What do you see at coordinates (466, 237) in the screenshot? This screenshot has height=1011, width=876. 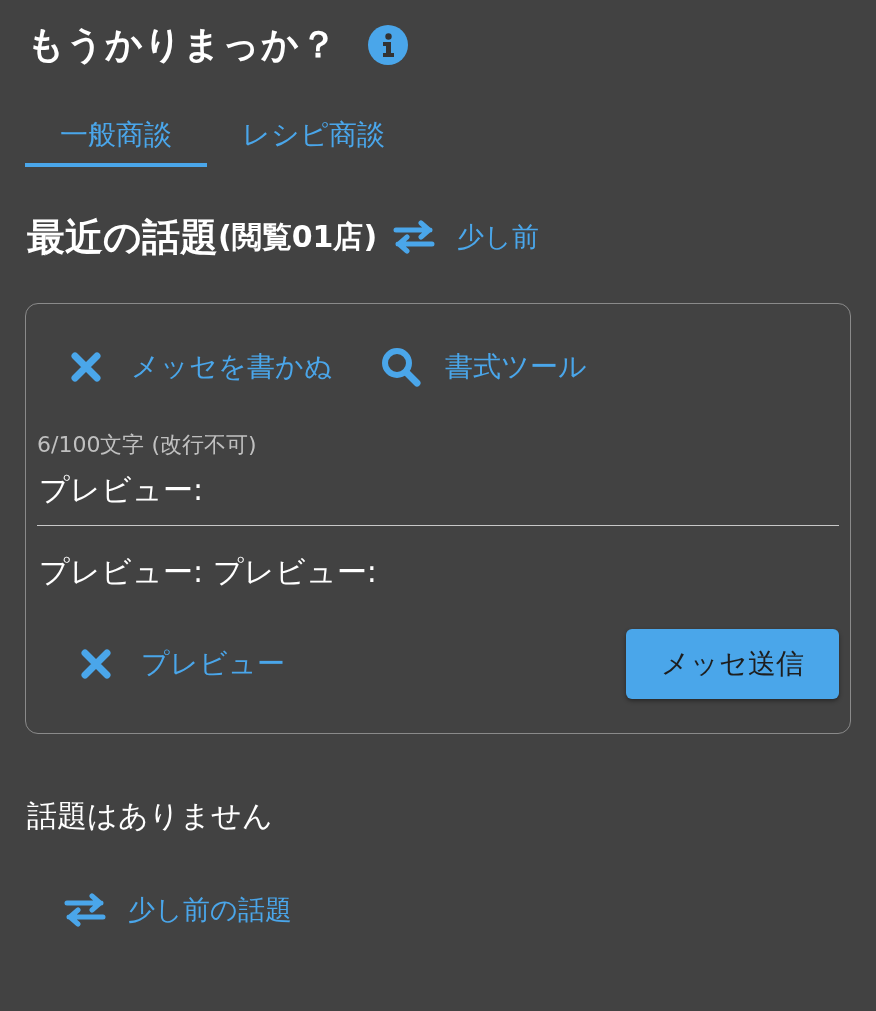 I see `swap-link: 少し前` at bounding box center [466, 237].